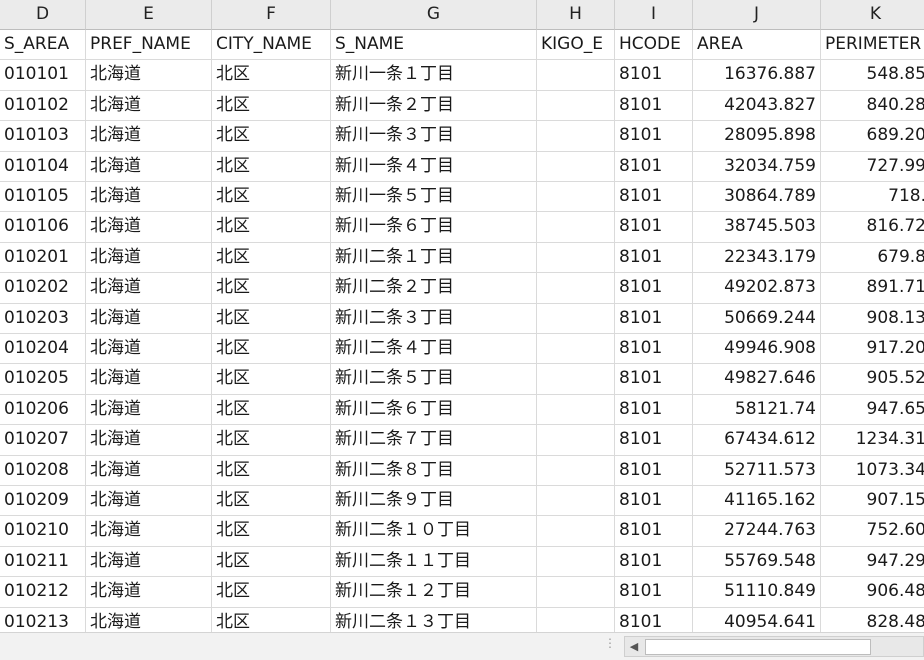  I want to click on column-header-i: I, so click(654, 15).